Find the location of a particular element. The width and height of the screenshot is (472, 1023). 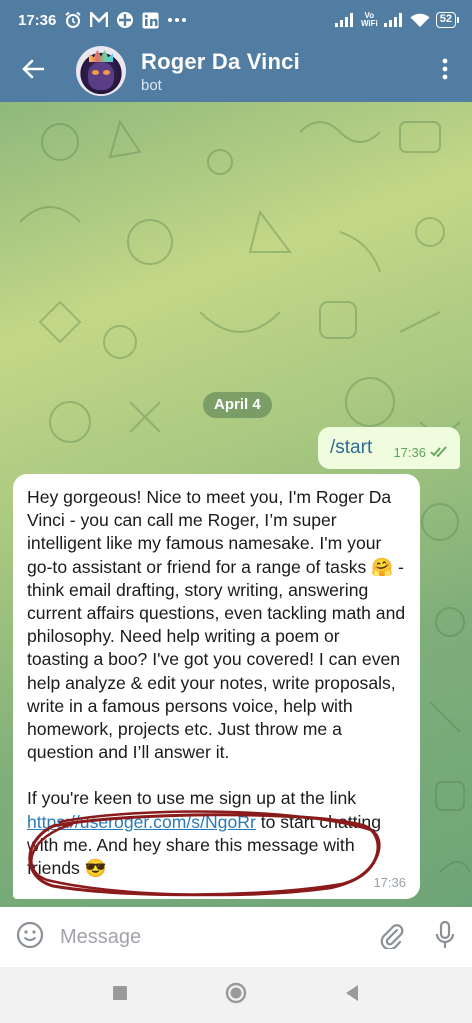

m-app-icon is located at coordinates (99, 20).